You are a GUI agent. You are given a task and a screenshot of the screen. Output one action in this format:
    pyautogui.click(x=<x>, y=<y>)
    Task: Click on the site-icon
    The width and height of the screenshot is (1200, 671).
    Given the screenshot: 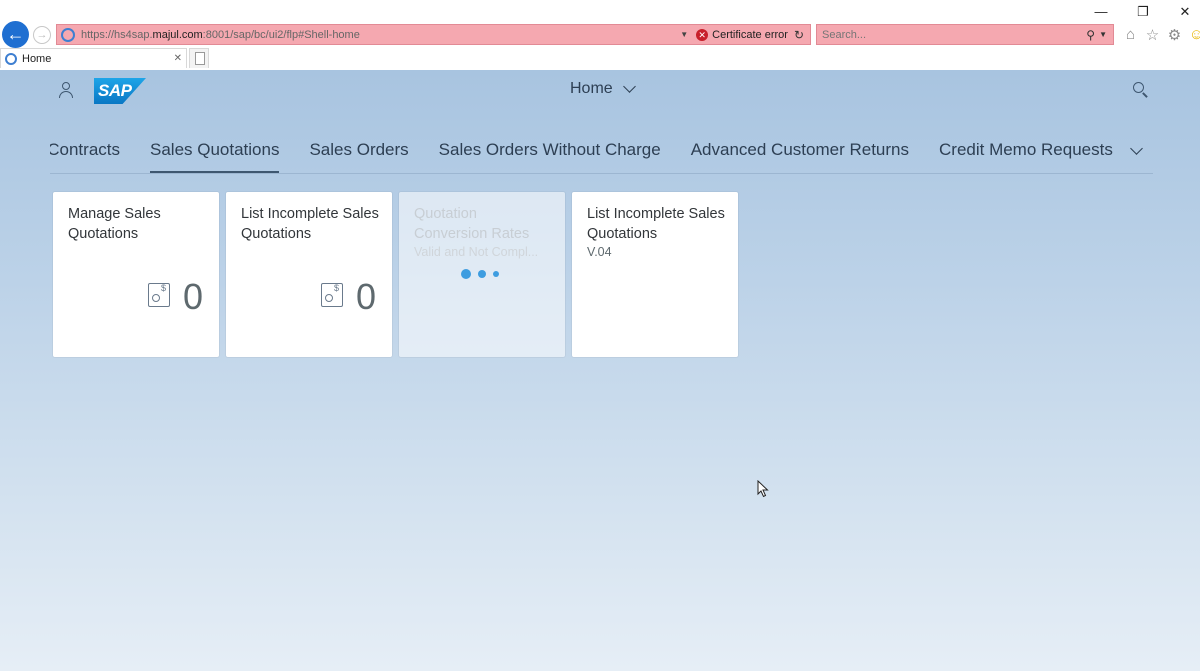 What is the action you would take?
    pyautogui.click(x=68, y=34)
    